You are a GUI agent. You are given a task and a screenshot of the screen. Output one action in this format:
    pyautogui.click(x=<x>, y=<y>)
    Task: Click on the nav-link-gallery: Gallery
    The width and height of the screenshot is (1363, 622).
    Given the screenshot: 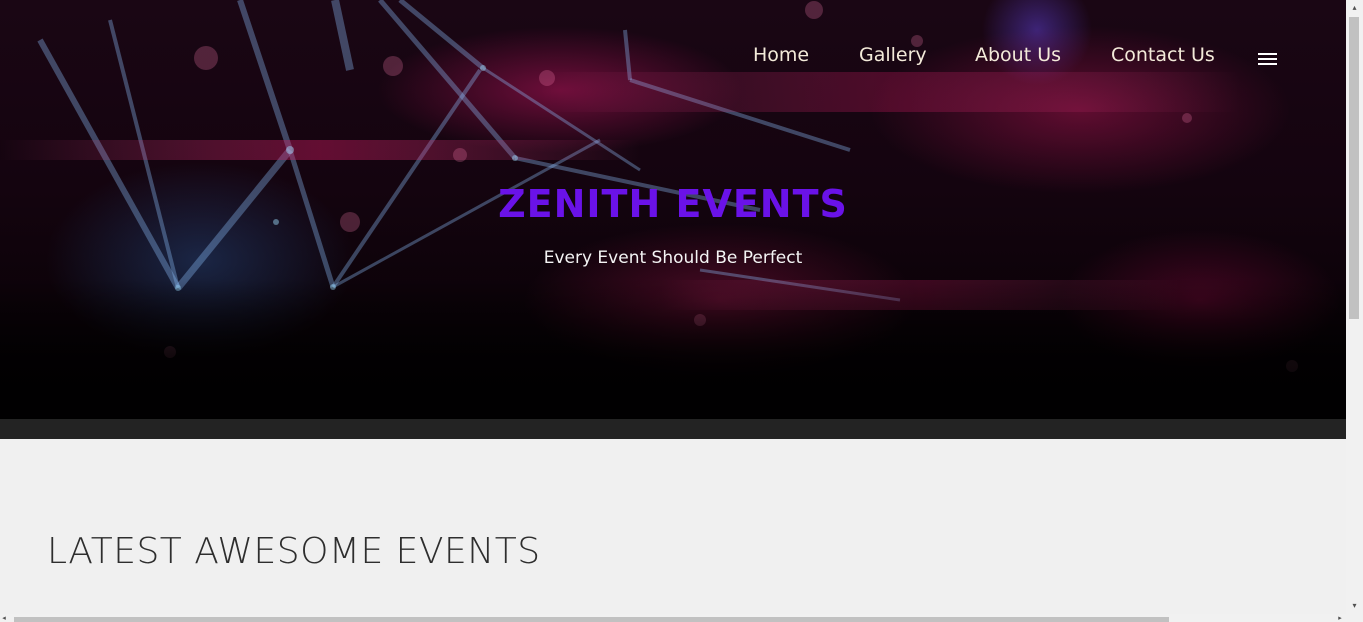 What is the action you would take?
    pyautogui.click(x=893, y=55)
    